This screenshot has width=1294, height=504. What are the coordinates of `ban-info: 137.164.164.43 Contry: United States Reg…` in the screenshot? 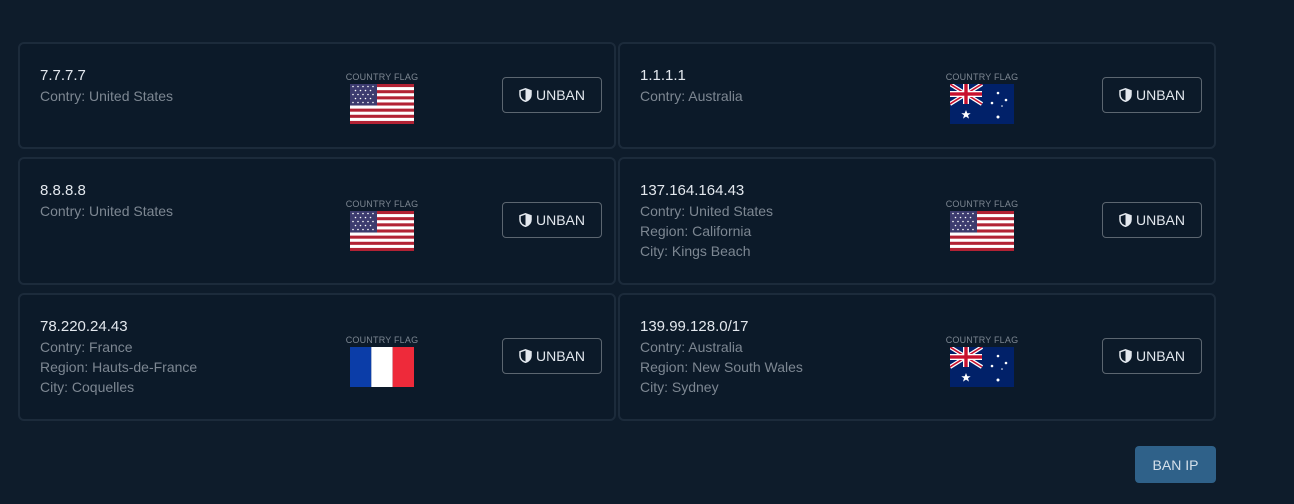 It's located at (706, 221).